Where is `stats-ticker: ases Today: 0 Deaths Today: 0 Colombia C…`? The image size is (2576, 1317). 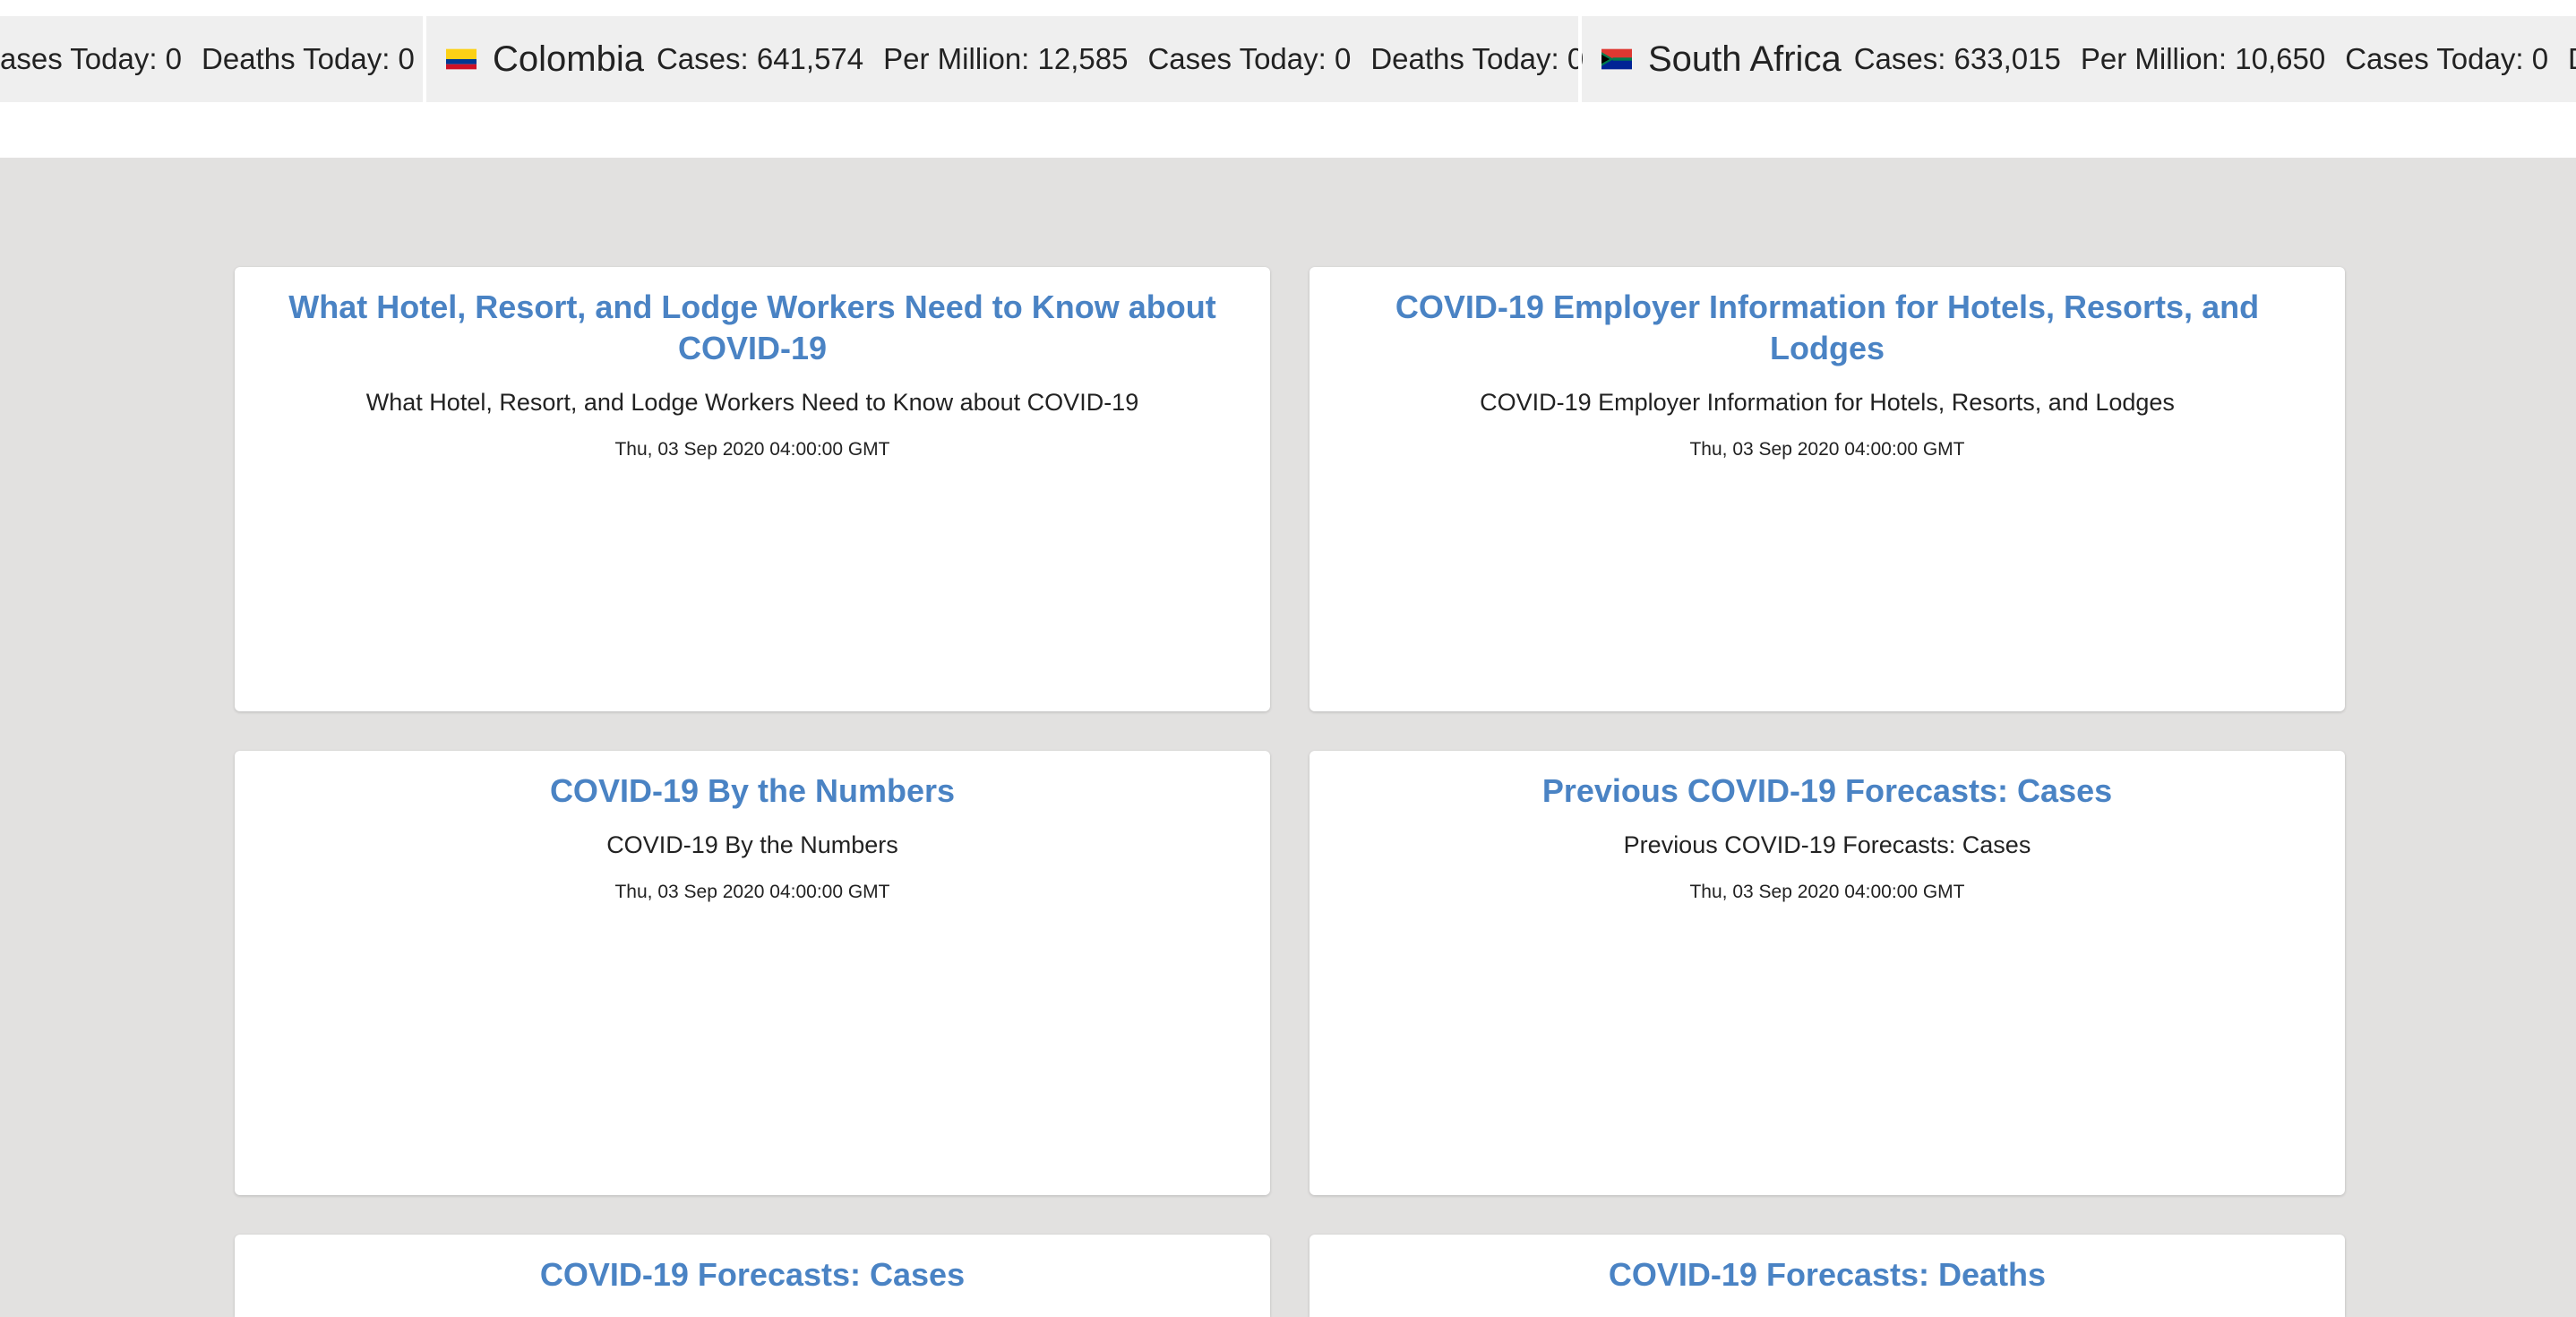 stats-ticker: ases Today: 0 Deaths Today: 0 Colombia C… is located at coordinates (1288, 59).